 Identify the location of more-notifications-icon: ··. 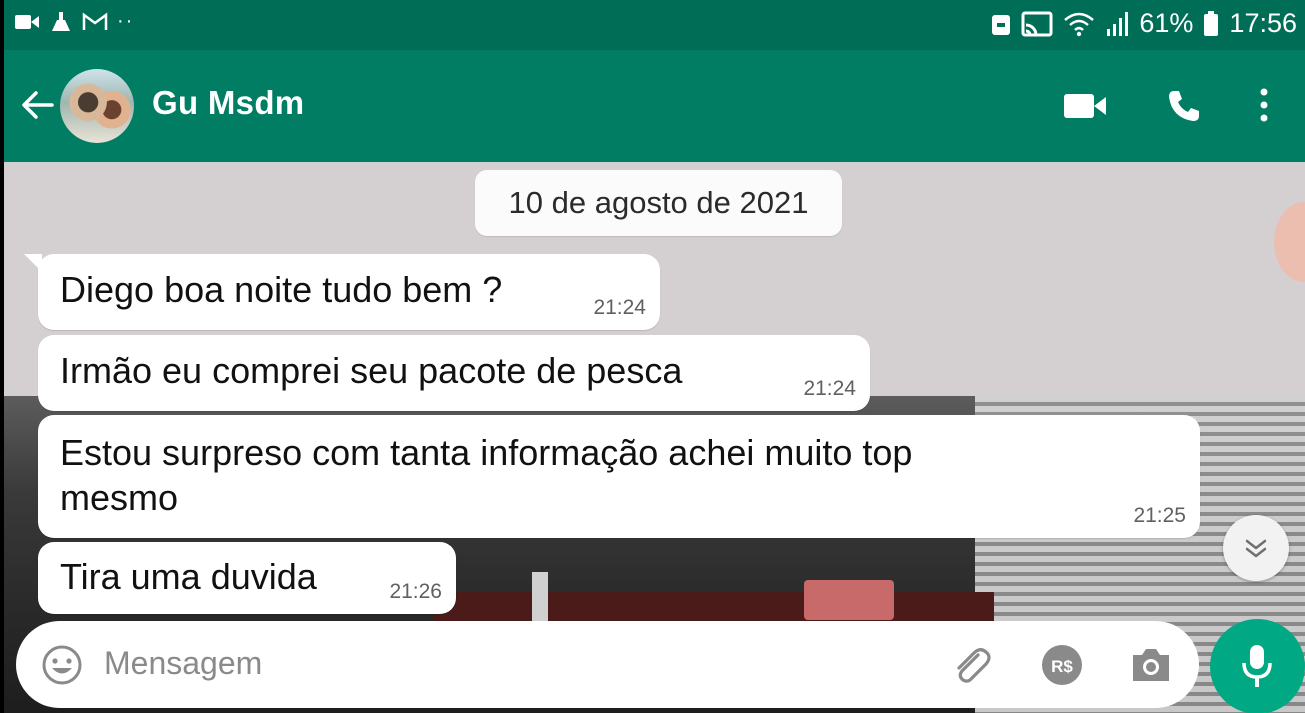
(126, 21).